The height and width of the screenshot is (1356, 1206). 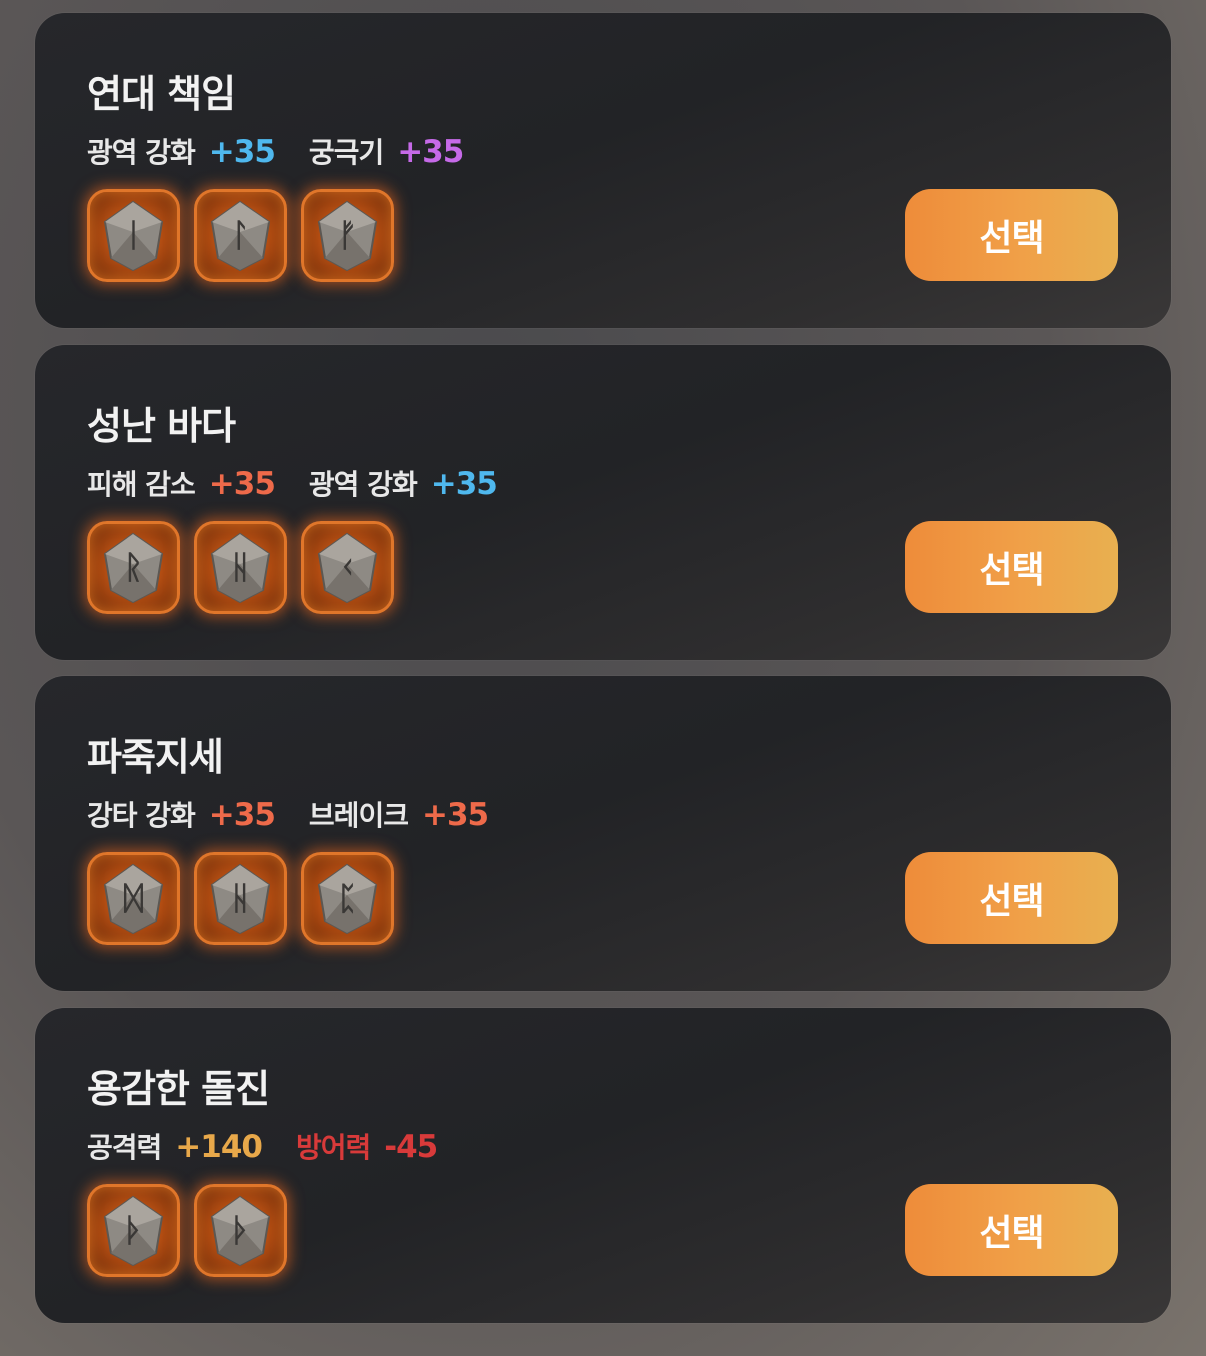 I want to click on stat-name: 브레이크, so click(x=358, y=815).